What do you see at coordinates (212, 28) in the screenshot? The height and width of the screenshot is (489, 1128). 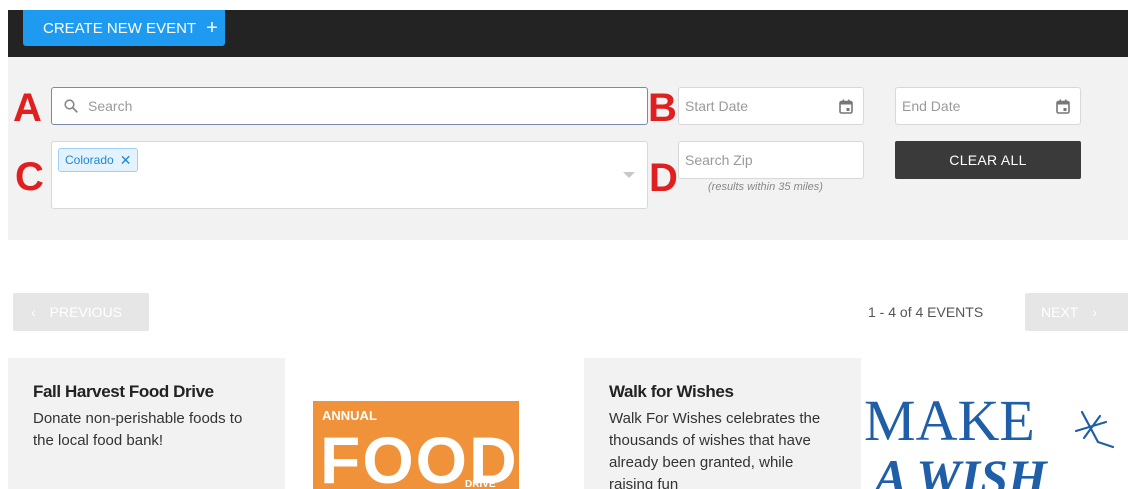 I see `plus-icon: +` at bounding box center [212, 28].